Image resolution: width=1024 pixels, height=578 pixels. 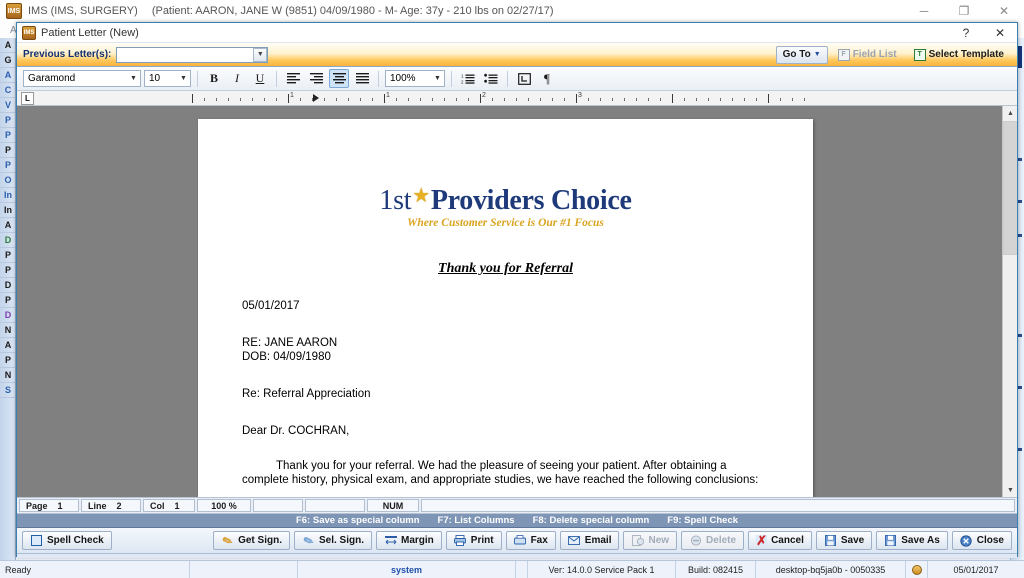 I want to click on dialog-footer-pad, so click(x=517, y=556).